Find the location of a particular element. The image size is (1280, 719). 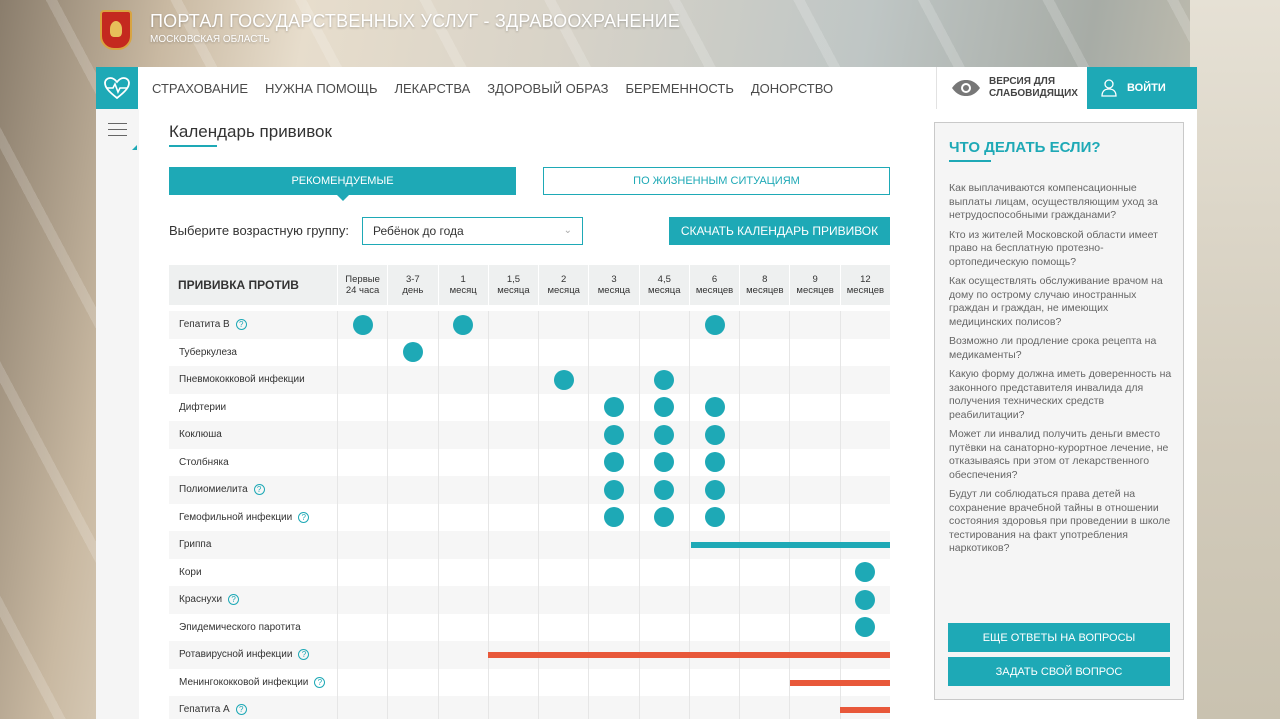

age-column-header: 1,5 месяца is located at coordinates (512, 285).